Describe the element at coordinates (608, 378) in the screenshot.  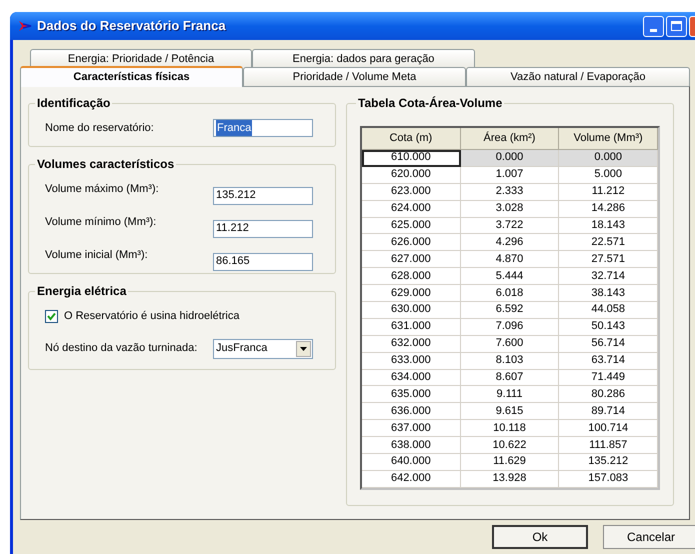
I see `table-cell: 71.449` at that location.